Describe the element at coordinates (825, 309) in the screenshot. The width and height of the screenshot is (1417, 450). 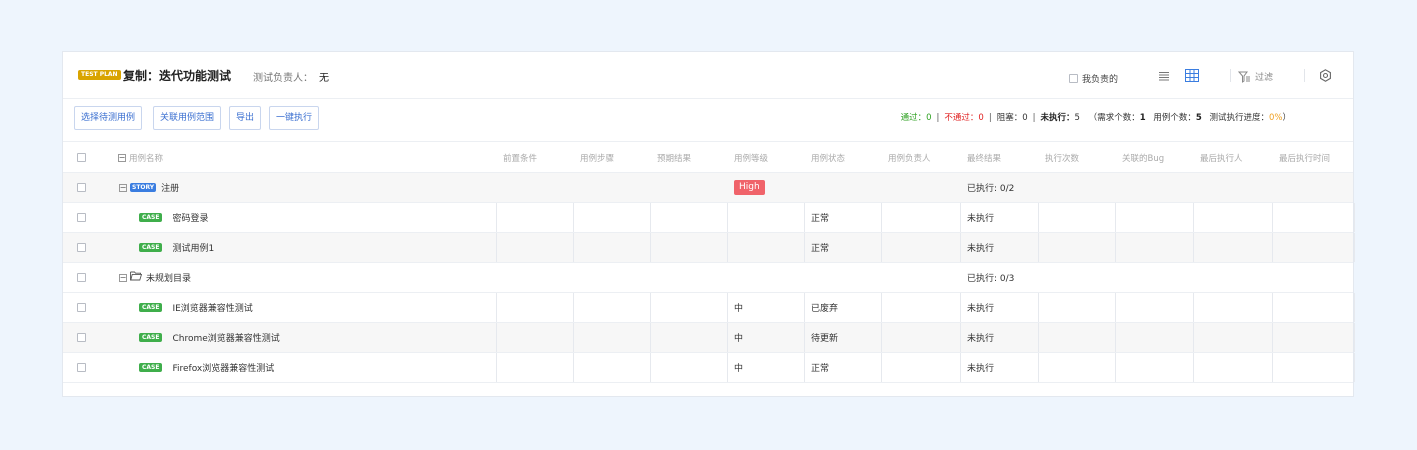
I see `case-status-text: 已废弃` at that location.